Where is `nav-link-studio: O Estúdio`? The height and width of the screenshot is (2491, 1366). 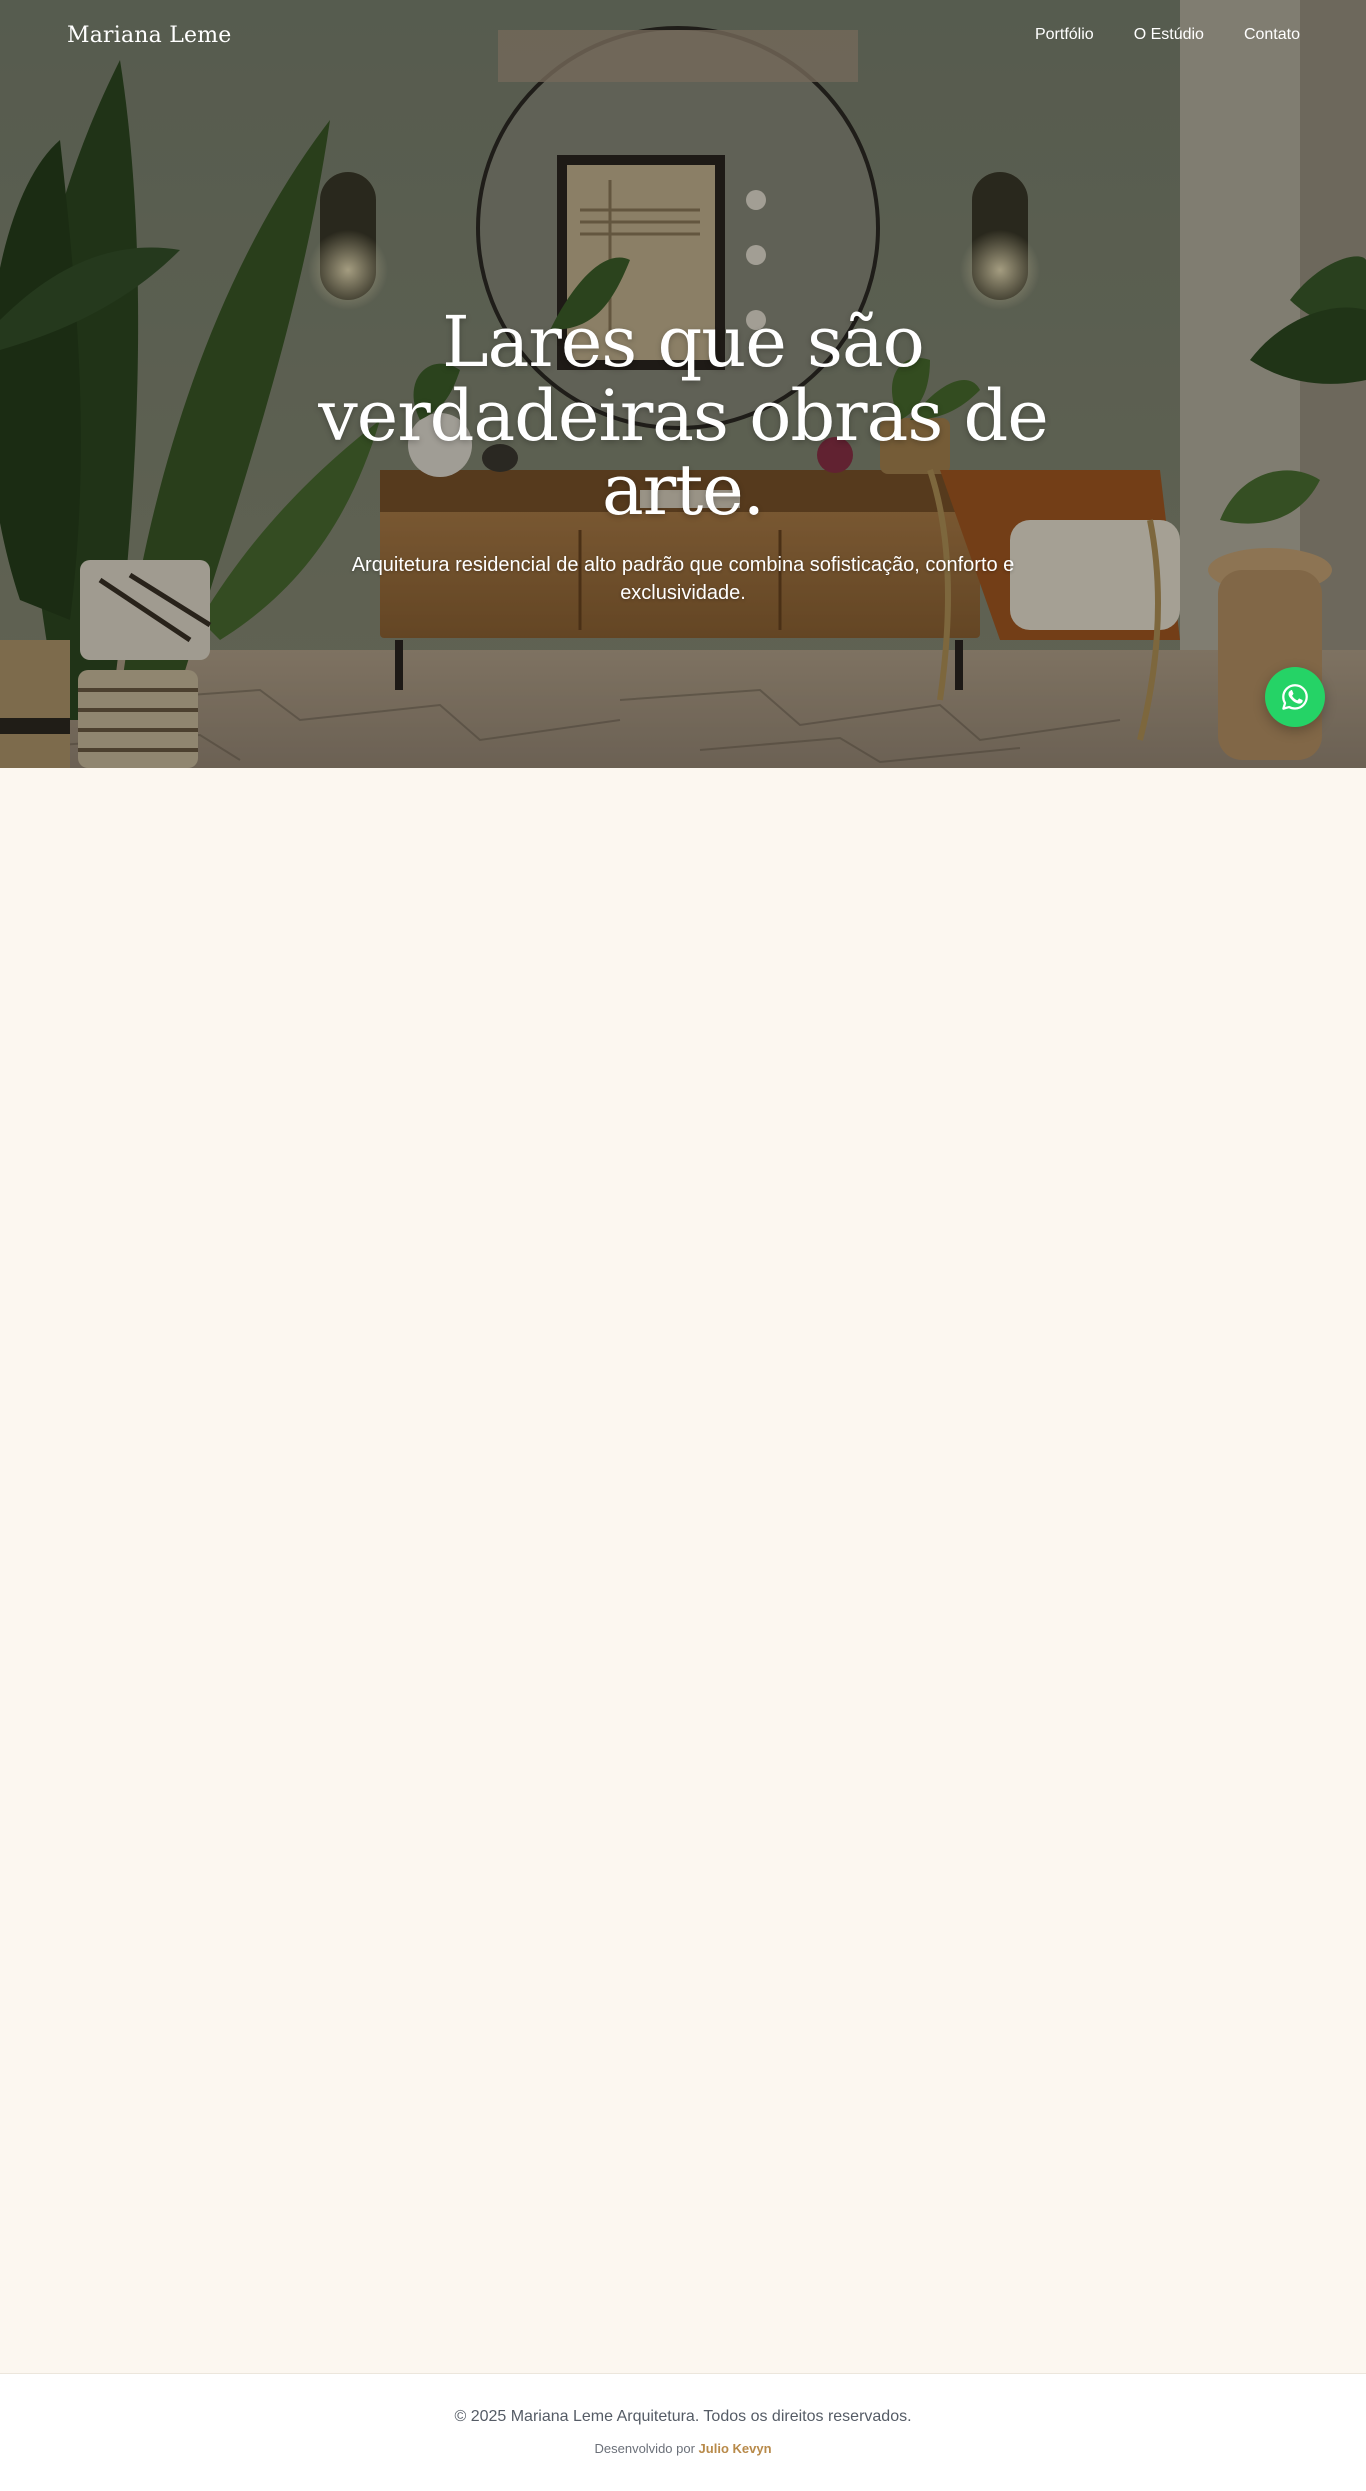
nav-link-studio: O Estúdio is located at coordinates (1169, 35).